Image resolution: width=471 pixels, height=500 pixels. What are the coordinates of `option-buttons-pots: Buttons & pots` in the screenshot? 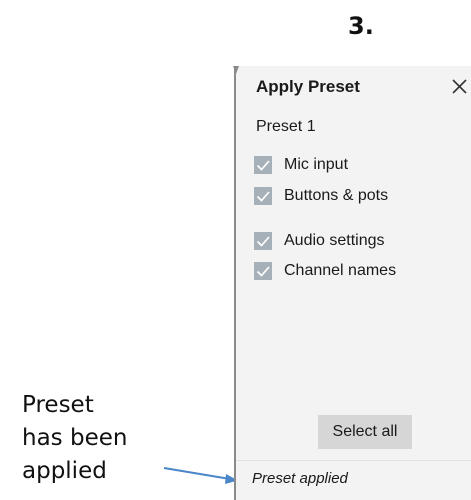 It's located at (321, 196).